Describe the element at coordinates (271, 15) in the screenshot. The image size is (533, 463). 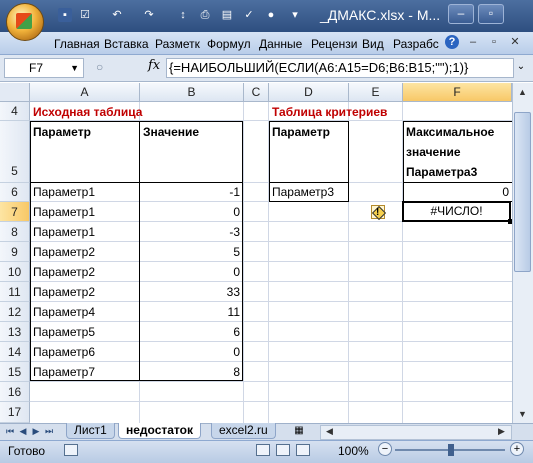
I see `circle-icon: ●` at that location.